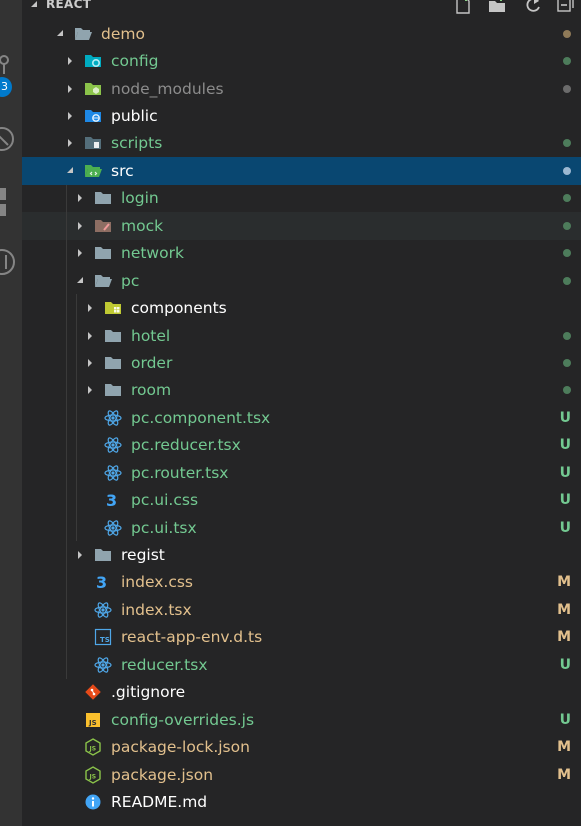  I want to click on refresh-icon, so click(533, 7).